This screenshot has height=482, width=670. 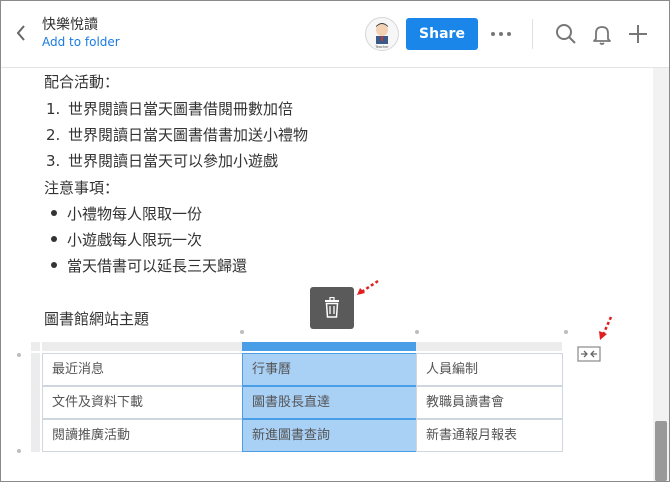 What do you see at coordinates (53, 161) in the screenshot?
I see `list-number: 3.` at bounding box center [53, 161].